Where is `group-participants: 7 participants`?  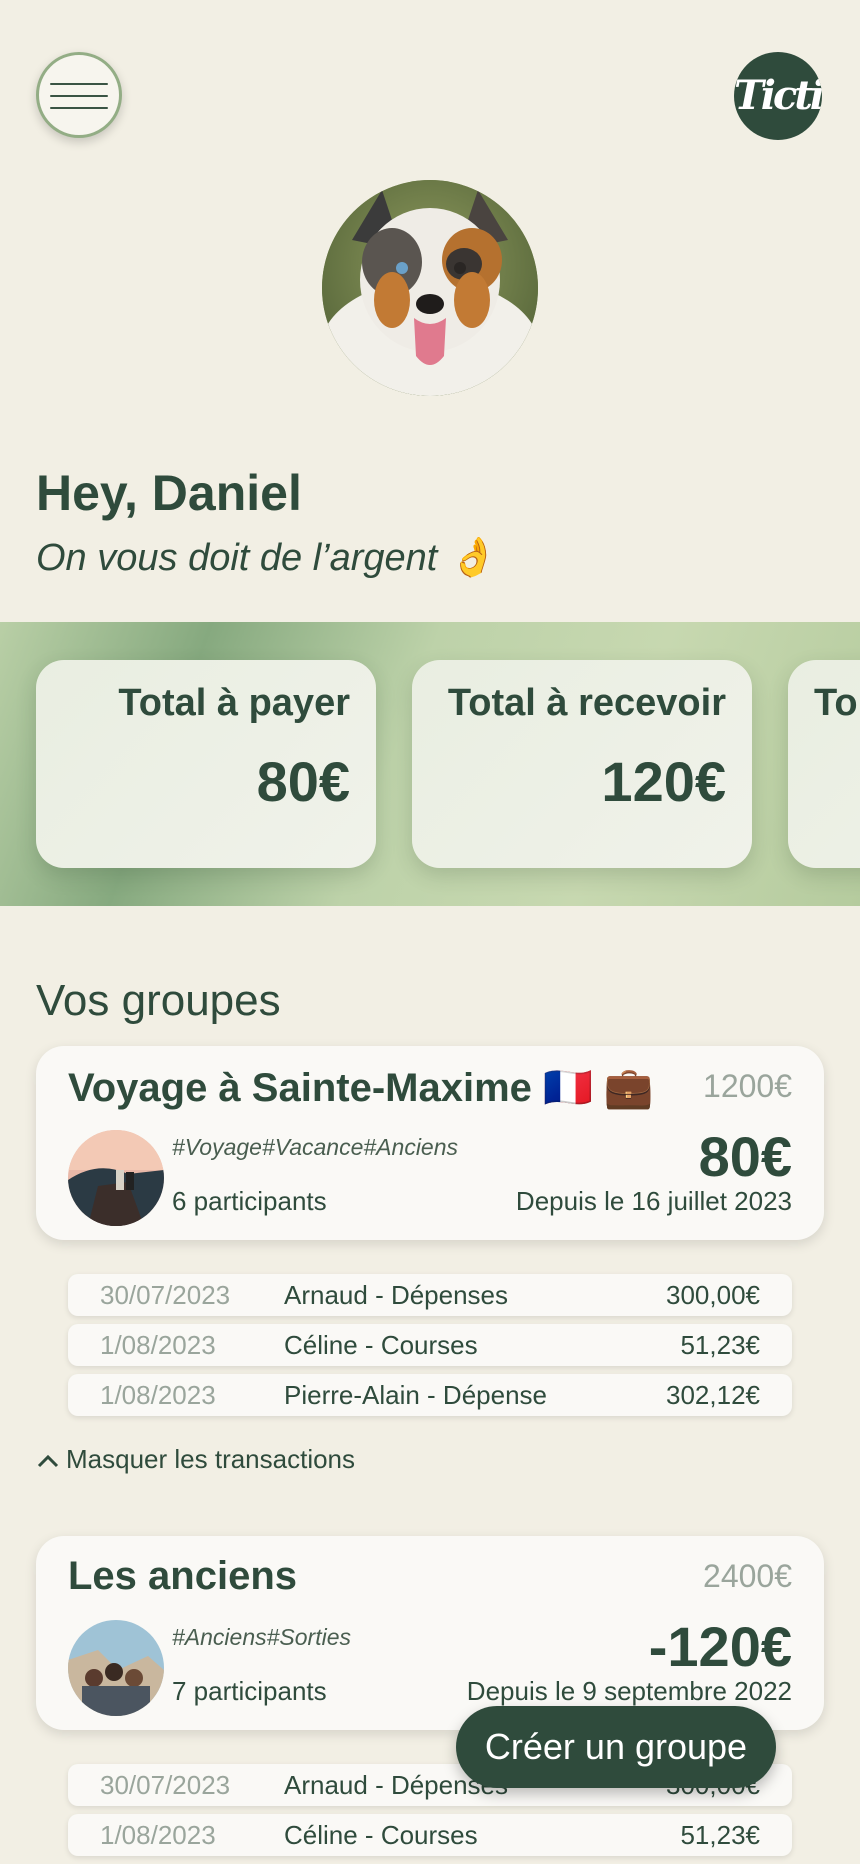 group-participants: 7 participants is located at coordinates (249, 1691).